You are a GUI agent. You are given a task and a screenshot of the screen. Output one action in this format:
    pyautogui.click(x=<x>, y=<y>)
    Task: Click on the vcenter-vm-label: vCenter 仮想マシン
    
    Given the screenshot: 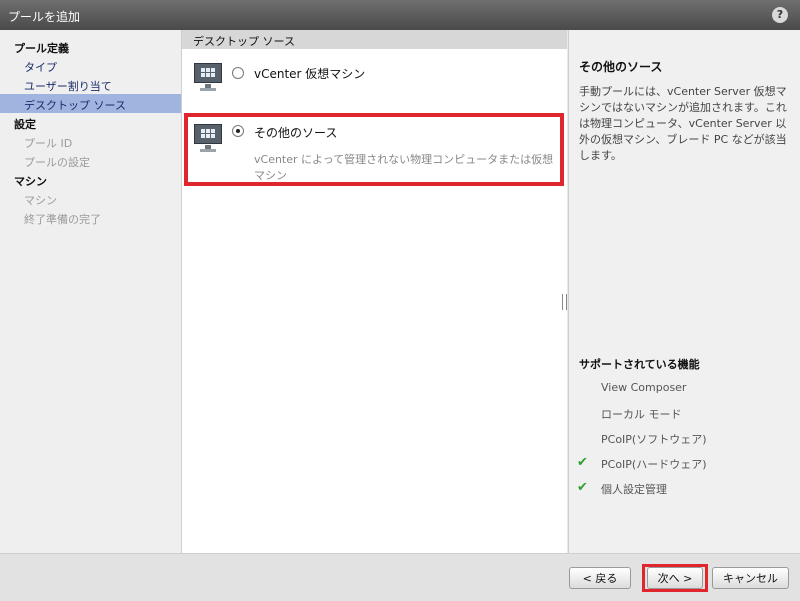 What is the action you would take?
    pyautogui.click(x=309, y=73)
    